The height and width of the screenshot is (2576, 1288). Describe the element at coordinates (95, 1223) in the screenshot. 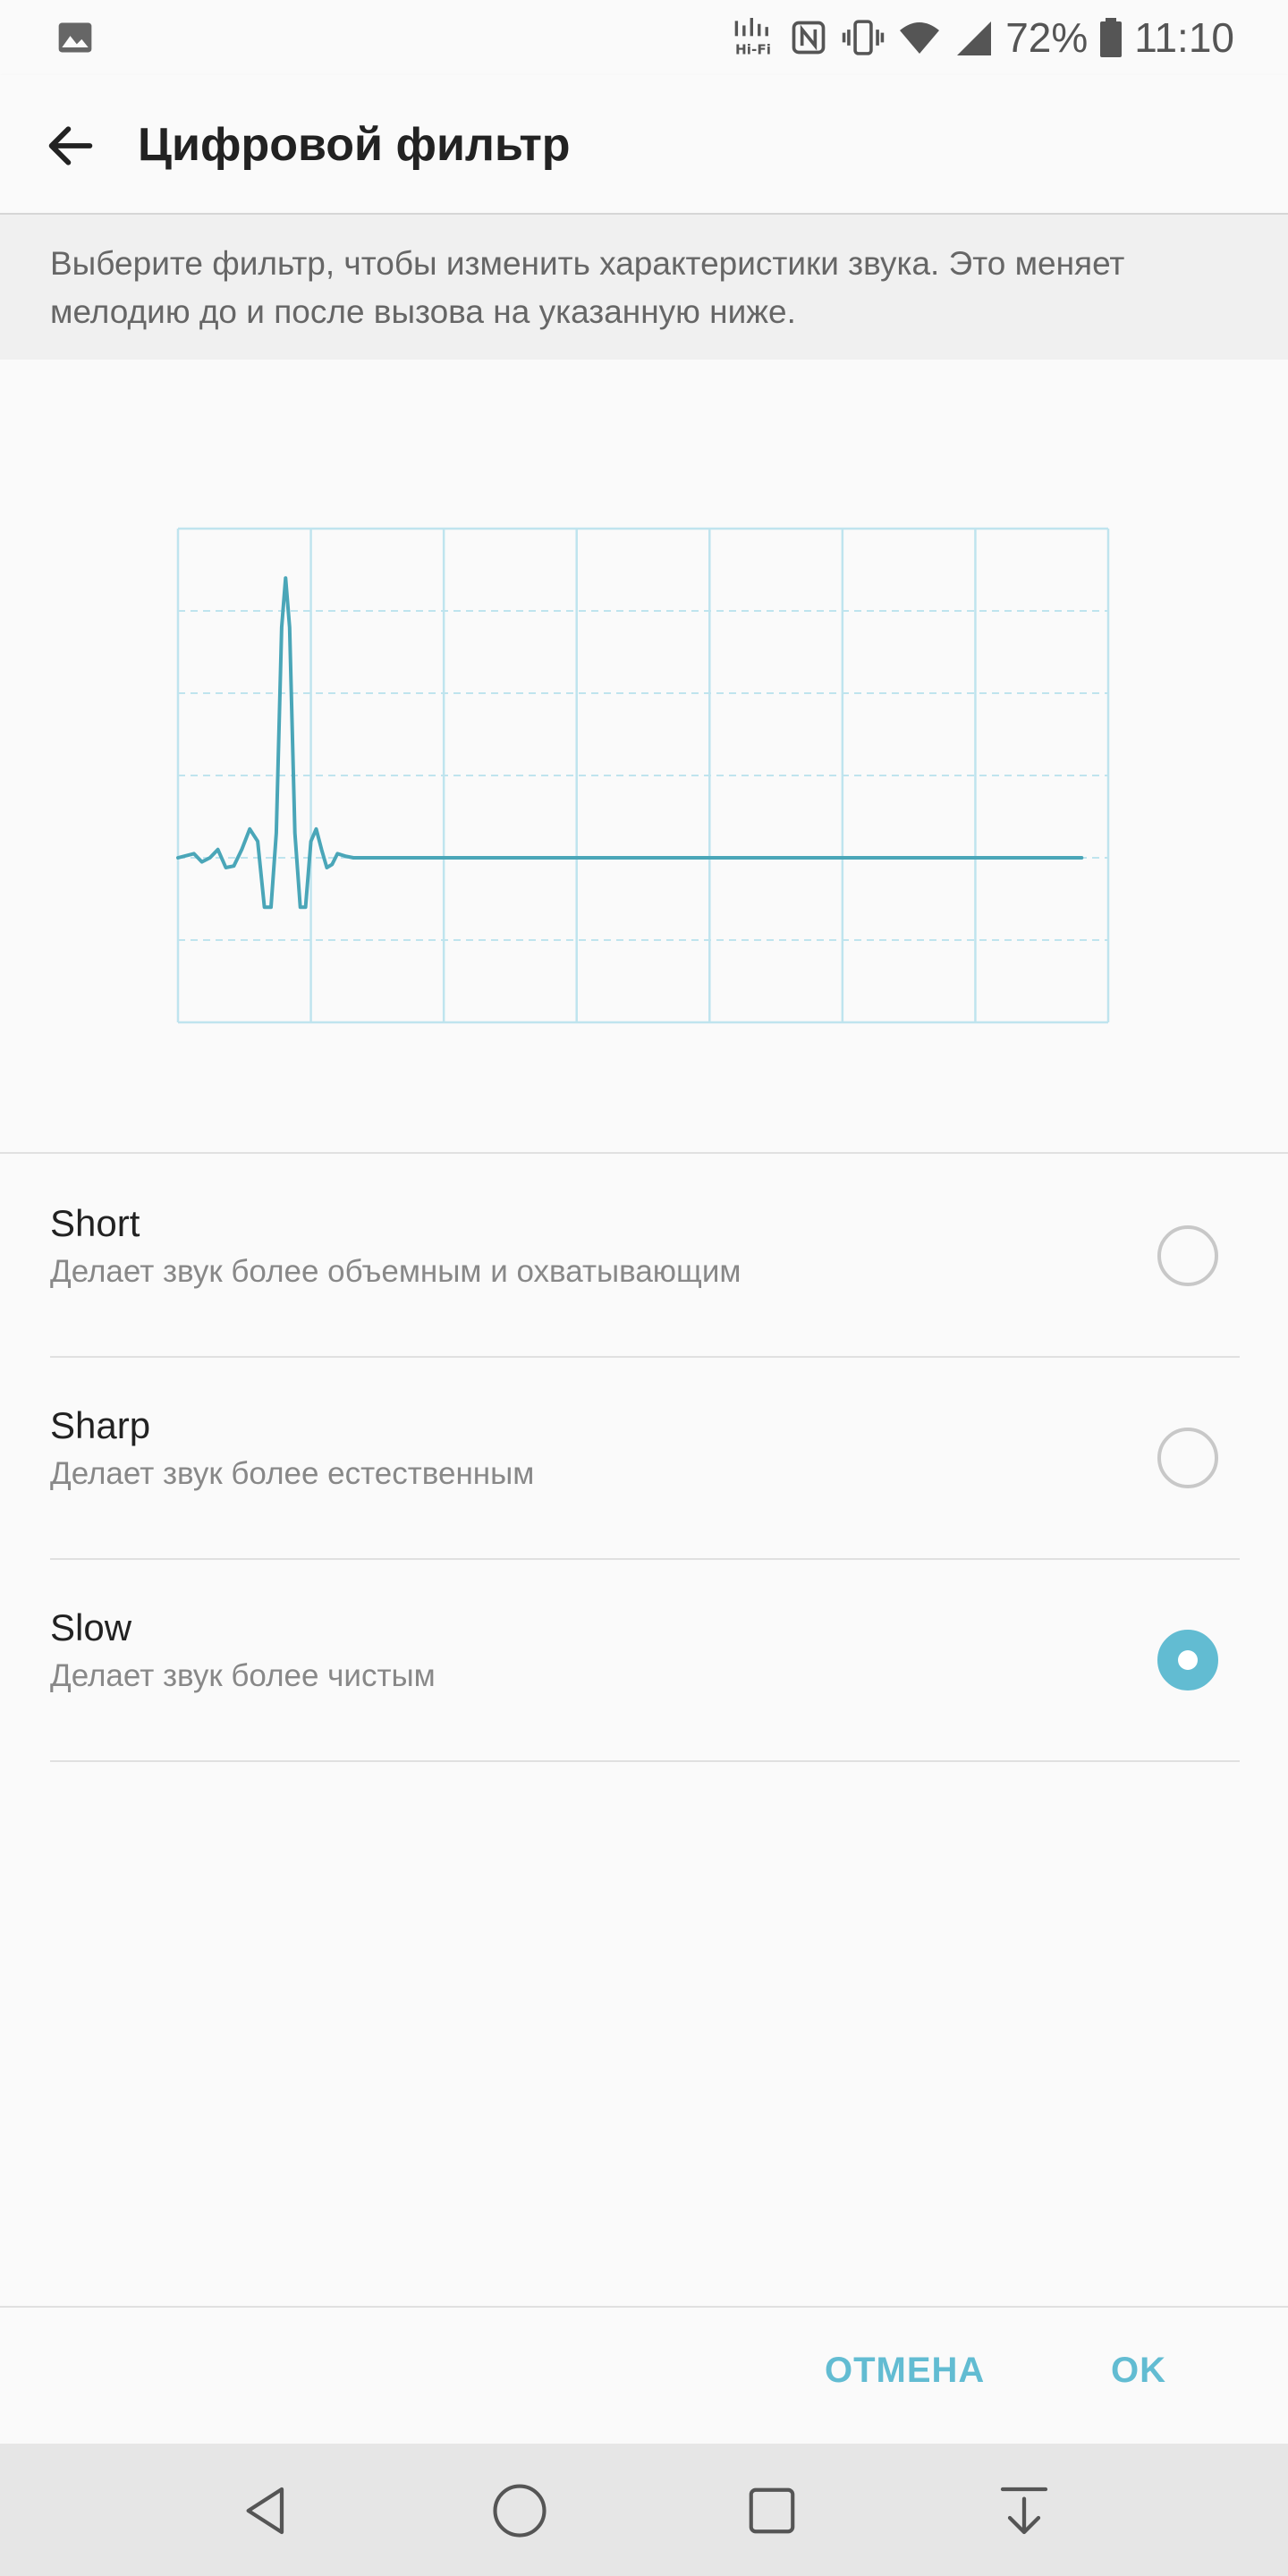

I see `option-title: Short` at that location.